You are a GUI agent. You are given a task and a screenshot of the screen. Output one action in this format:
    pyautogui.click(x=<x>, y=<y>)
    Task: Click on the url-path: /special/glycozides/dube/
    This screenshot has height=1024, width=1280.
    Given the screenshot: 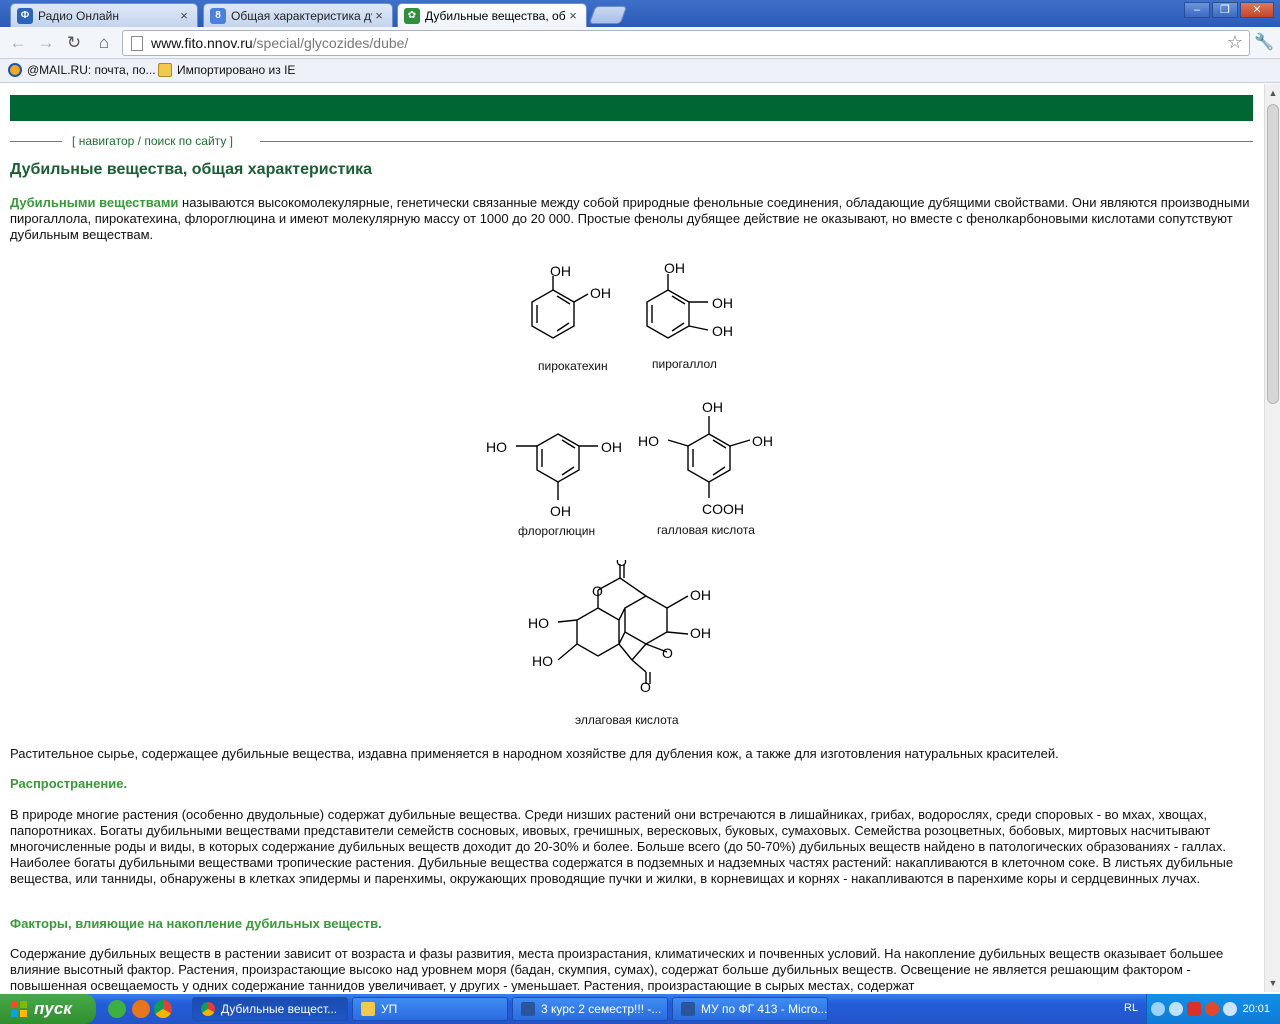 What is the action you would take?
    pyautogui.click(x=330, y=43)
    